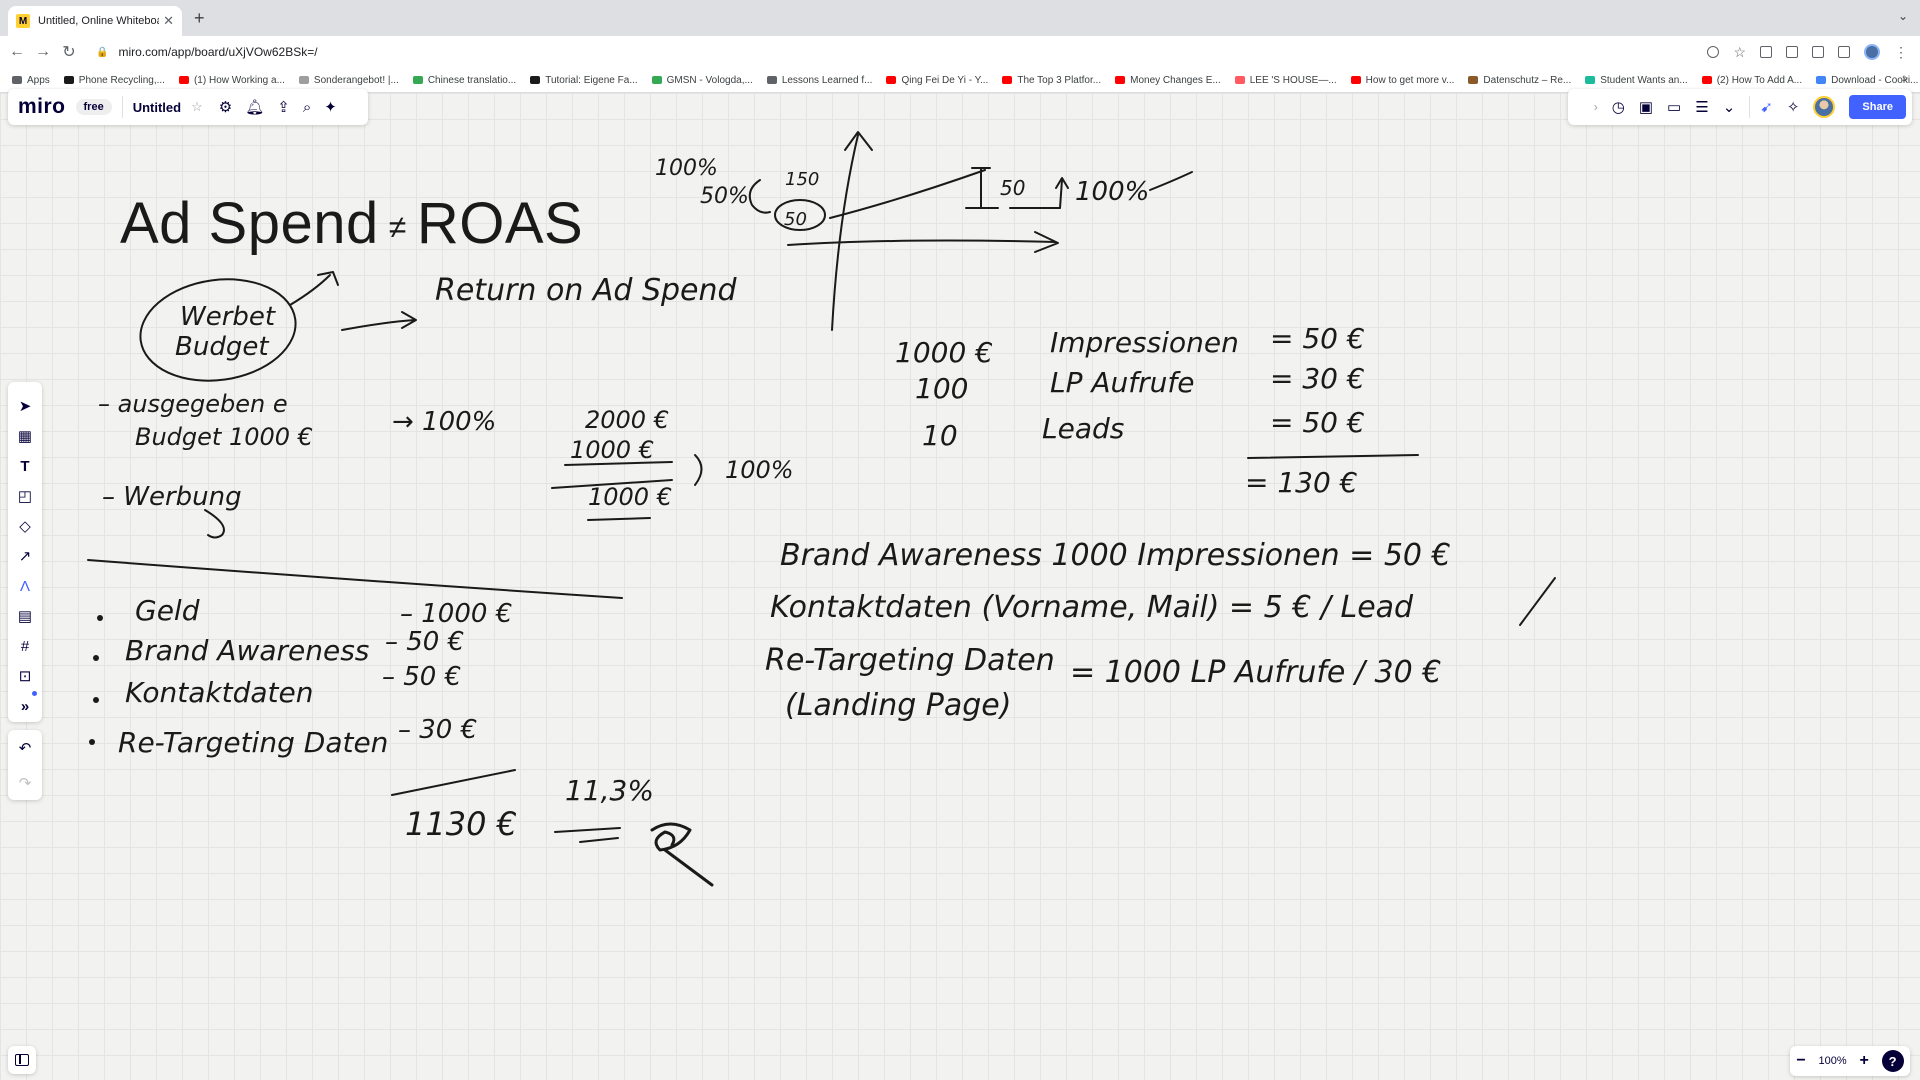 Image resolution: width=1920 pixels, height=1080 pixels. I want to click on frame-icon: #, so click(25, 647).